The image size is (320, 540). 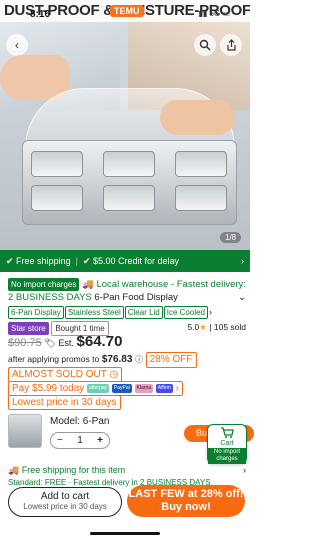 I want to click on pay-today-text: Pay $5.99 today, so click(x=48, y=388).